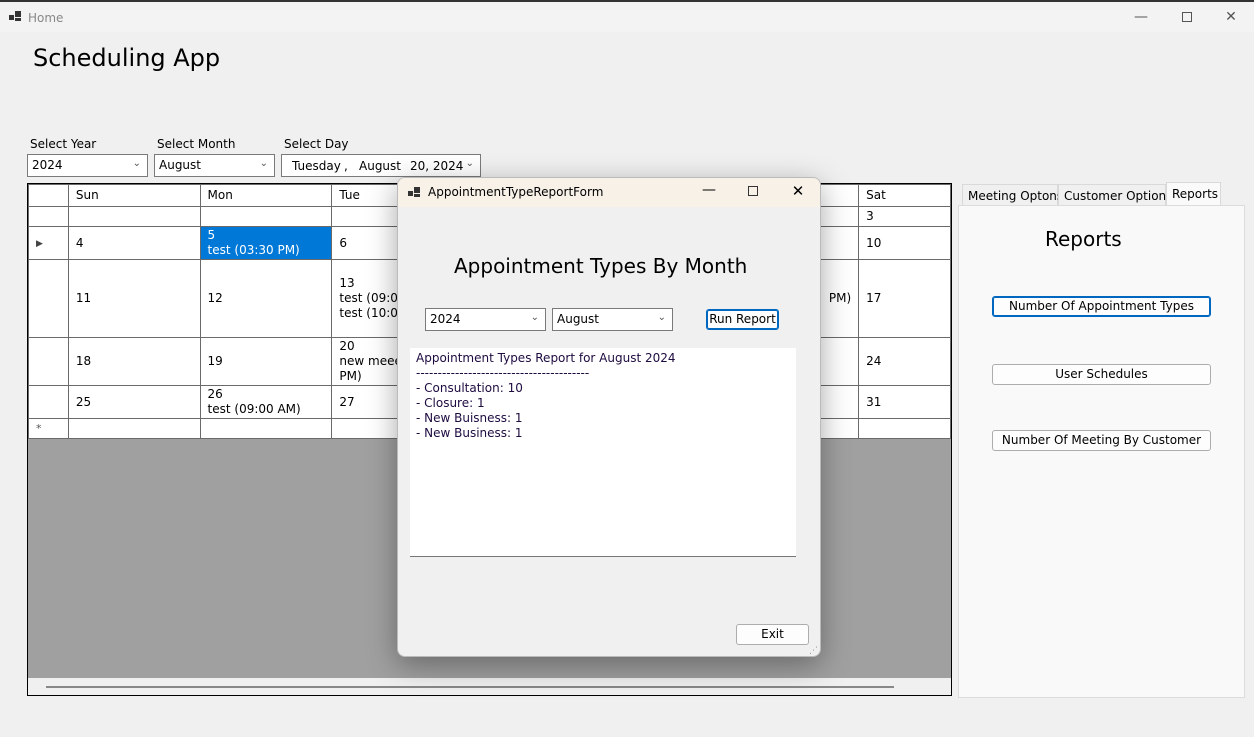 The height and width of the screenshot is (737, 1254). Describe the element at coordinates (813, 651) in the screenshot. I see `resize-grip-icon: ⋰` at that location.